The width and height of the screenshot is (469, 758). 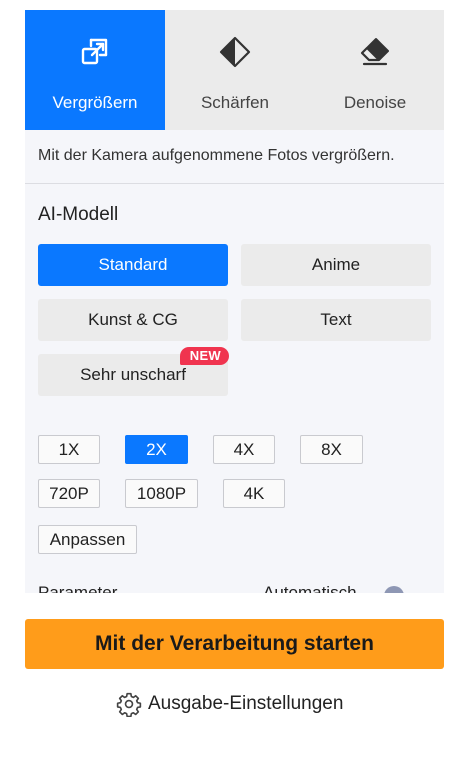 What do you see at coordinates (235, 52) in the screenshot?
I see `sharpen-icon` at bounding box center [235, 52].